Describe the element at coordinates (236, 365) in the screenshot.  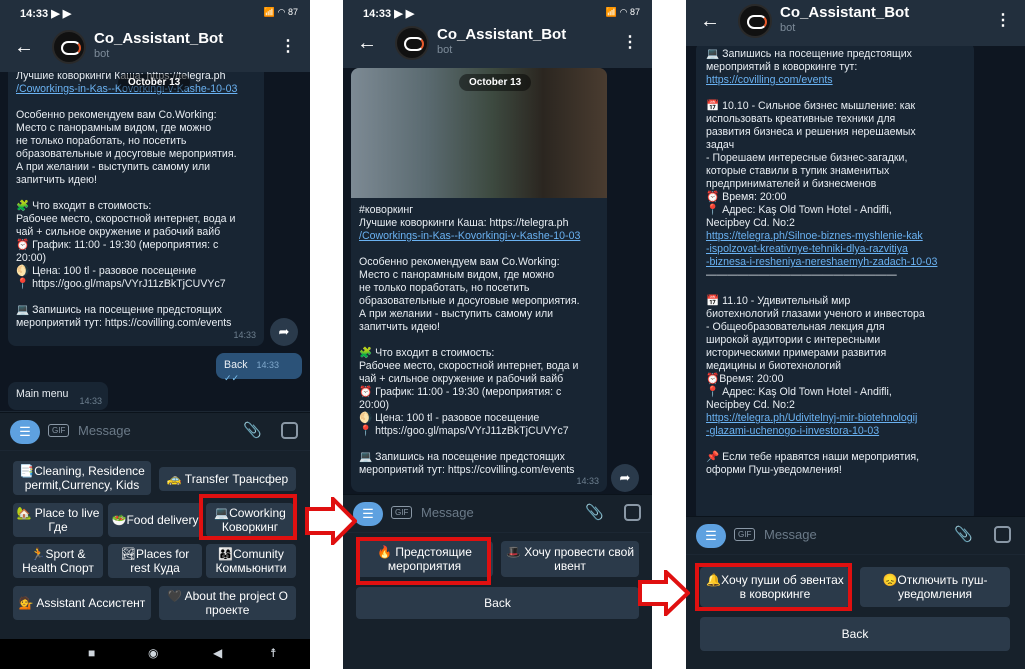
I see `sent-text: Back` at that location.